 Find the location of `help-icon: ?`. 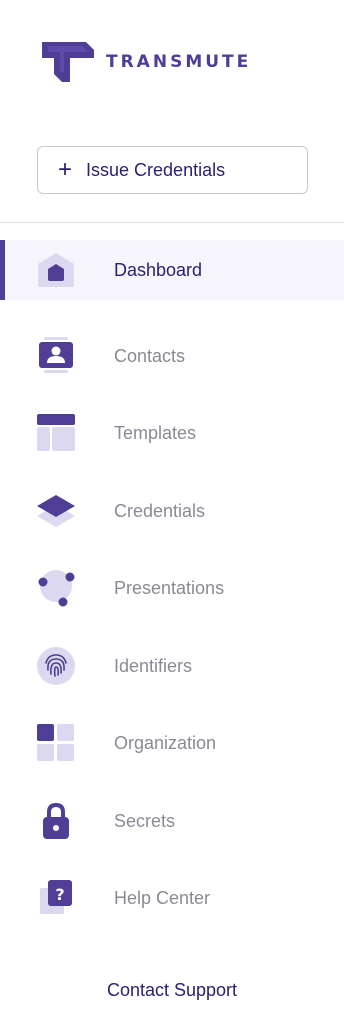

help-icon: ? is located at coordinates (56, 897).